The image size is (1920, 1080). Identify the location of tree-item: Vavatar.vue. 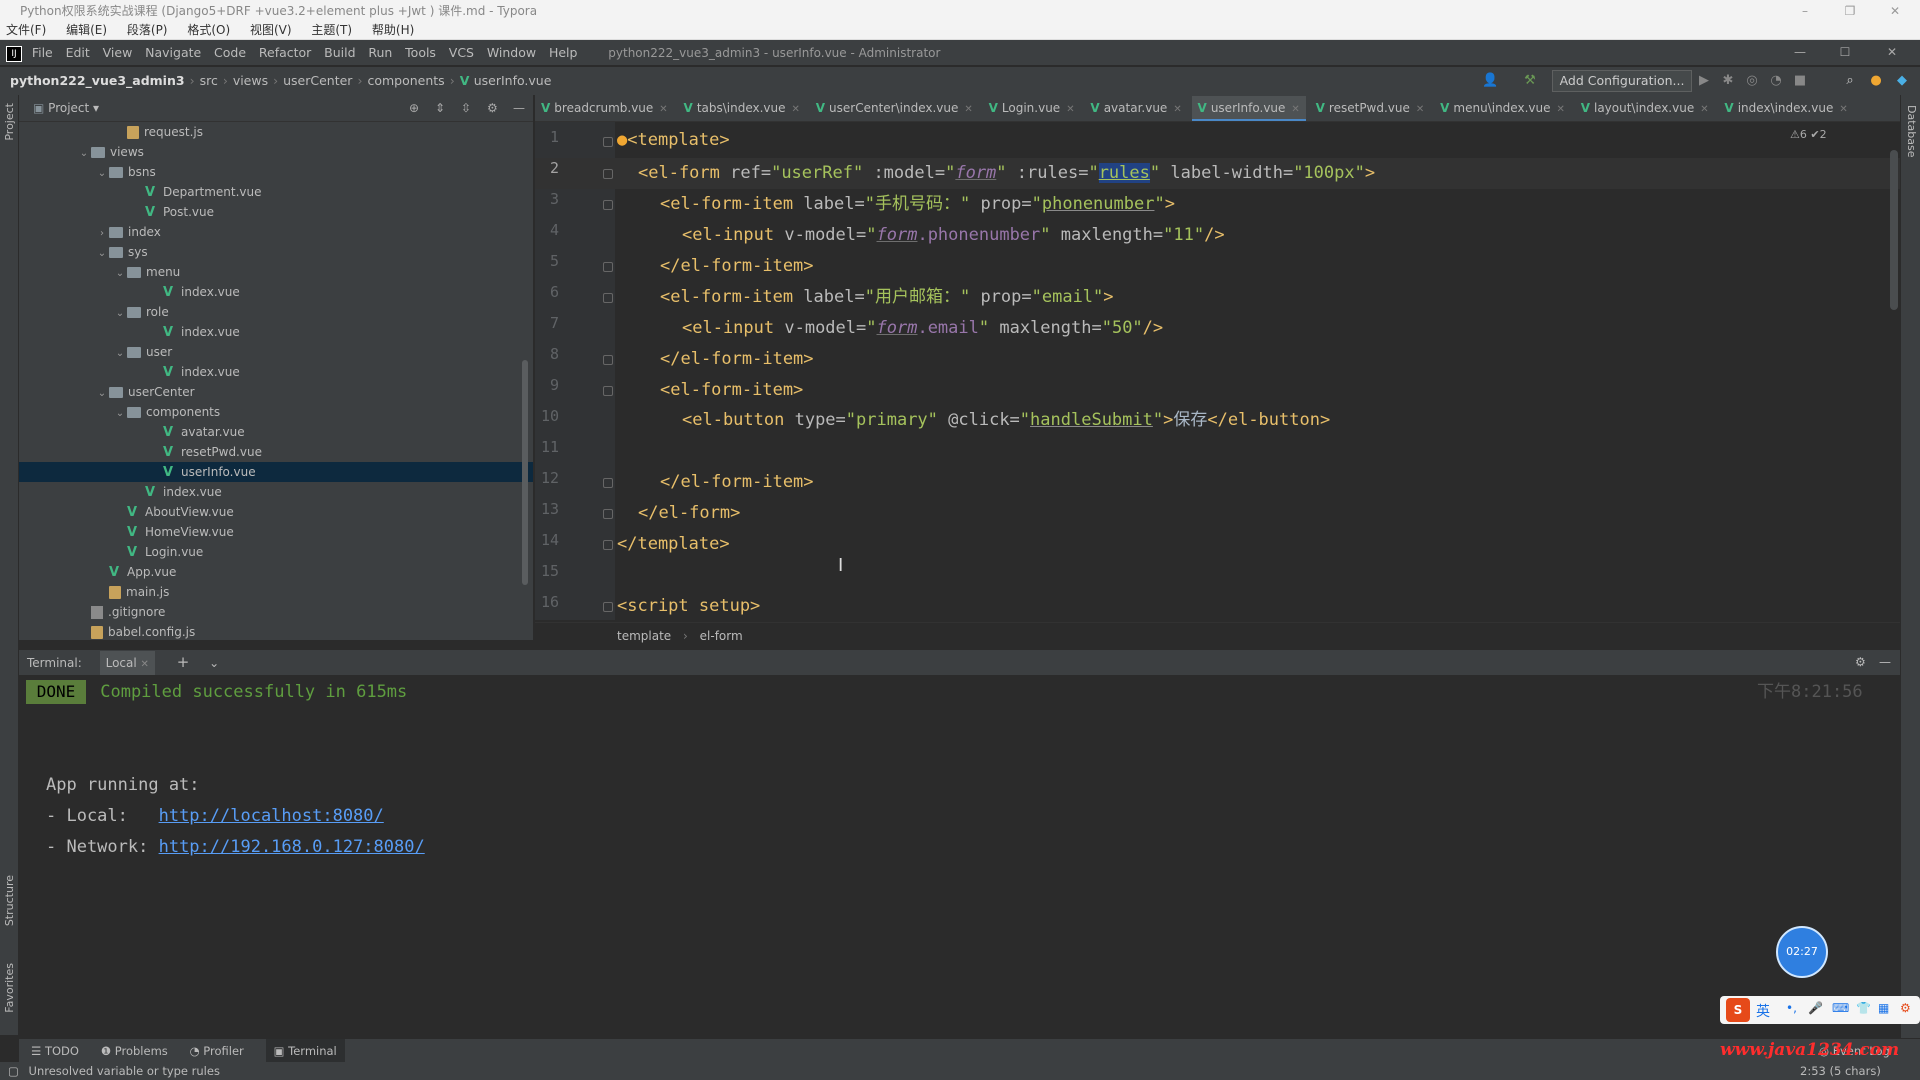
(276, 432).